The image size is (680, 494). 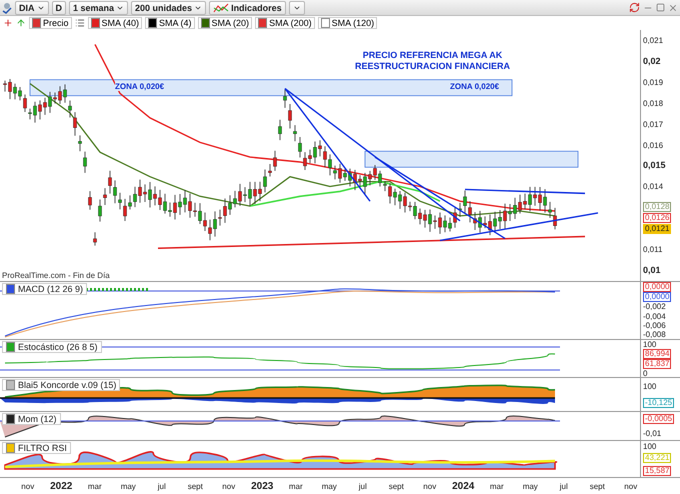 What do you see at coordinates (348, 23) in the screenshot?
I see `legend-item: SMA (120)` at bounding box center [348, 23].